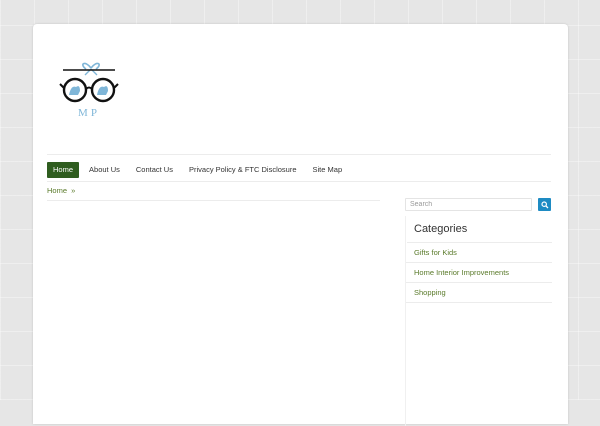 The height and width of the screenshot is (426, 600). Describe the element at coordinates (243, 170) in the screenshot. I see `nav-item-privacy-policy: Privacy Policy & FTC Disclosure` at that location.